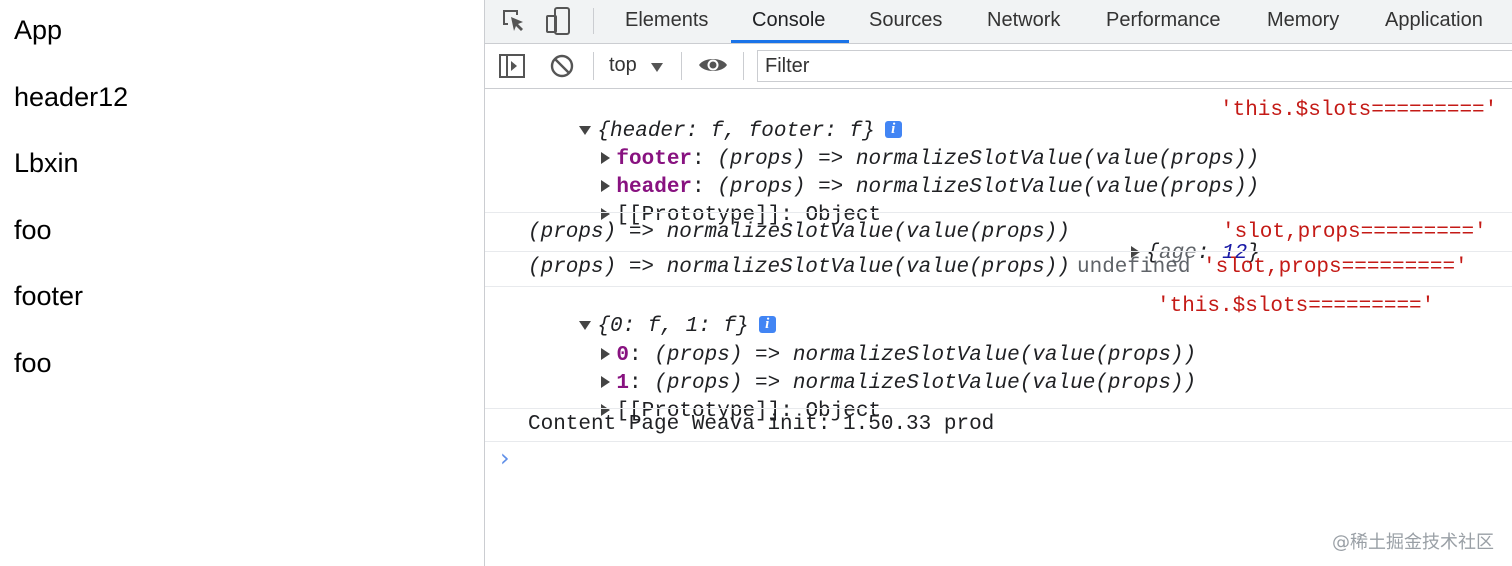 This screenshot has width=1512, height=566. Describe the element at coordinates (46, 163) in the screenshot. I see `text-lbxin: Lbxin` at that location.